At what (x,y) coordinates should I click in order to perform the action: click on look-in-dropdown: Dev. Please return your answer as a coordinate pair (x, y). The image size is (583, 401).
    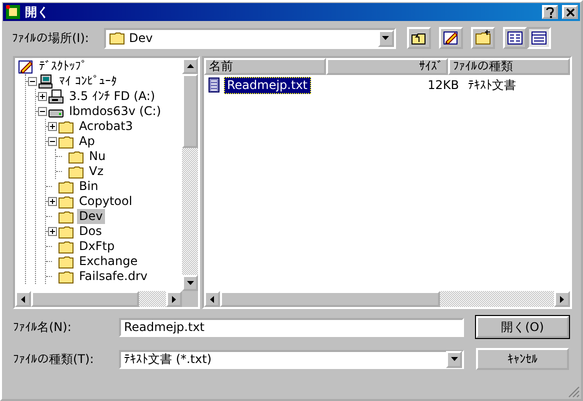
    Looking at the image, I should click on (250, 38).